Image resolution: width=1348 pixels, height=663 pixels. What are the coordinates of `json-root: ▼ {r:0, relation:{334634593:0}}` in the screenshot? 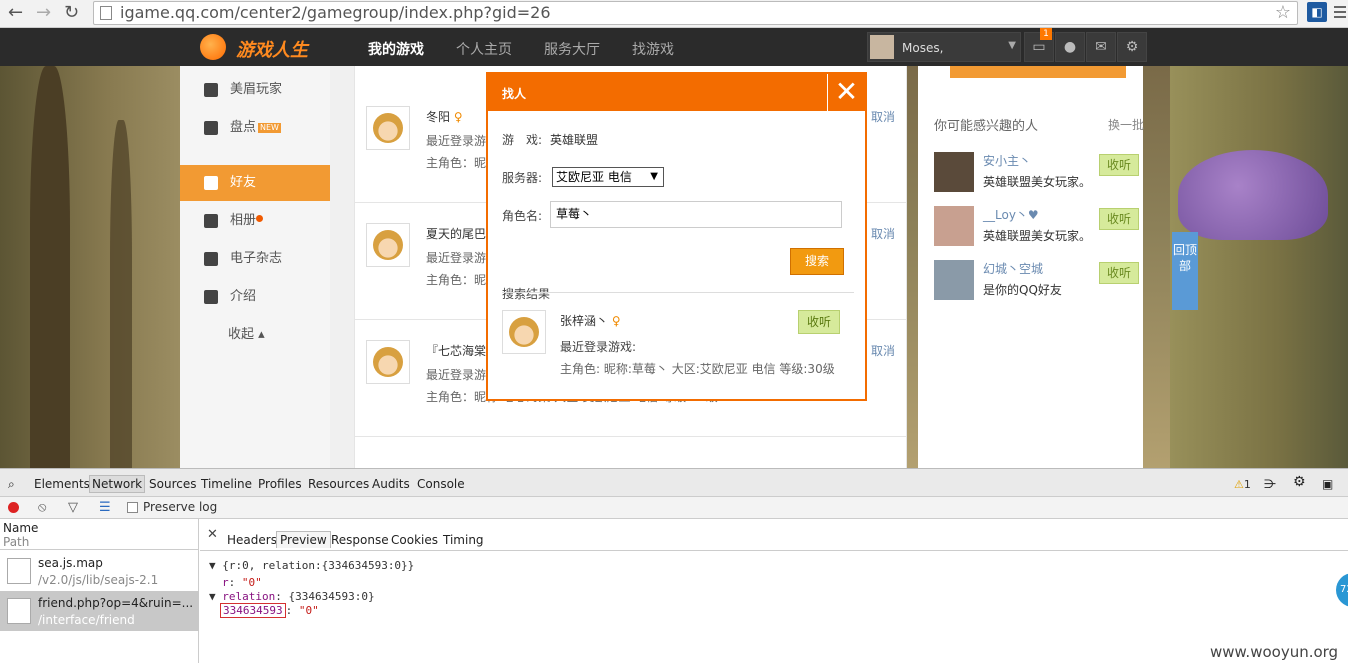 It's located at (311, 565).